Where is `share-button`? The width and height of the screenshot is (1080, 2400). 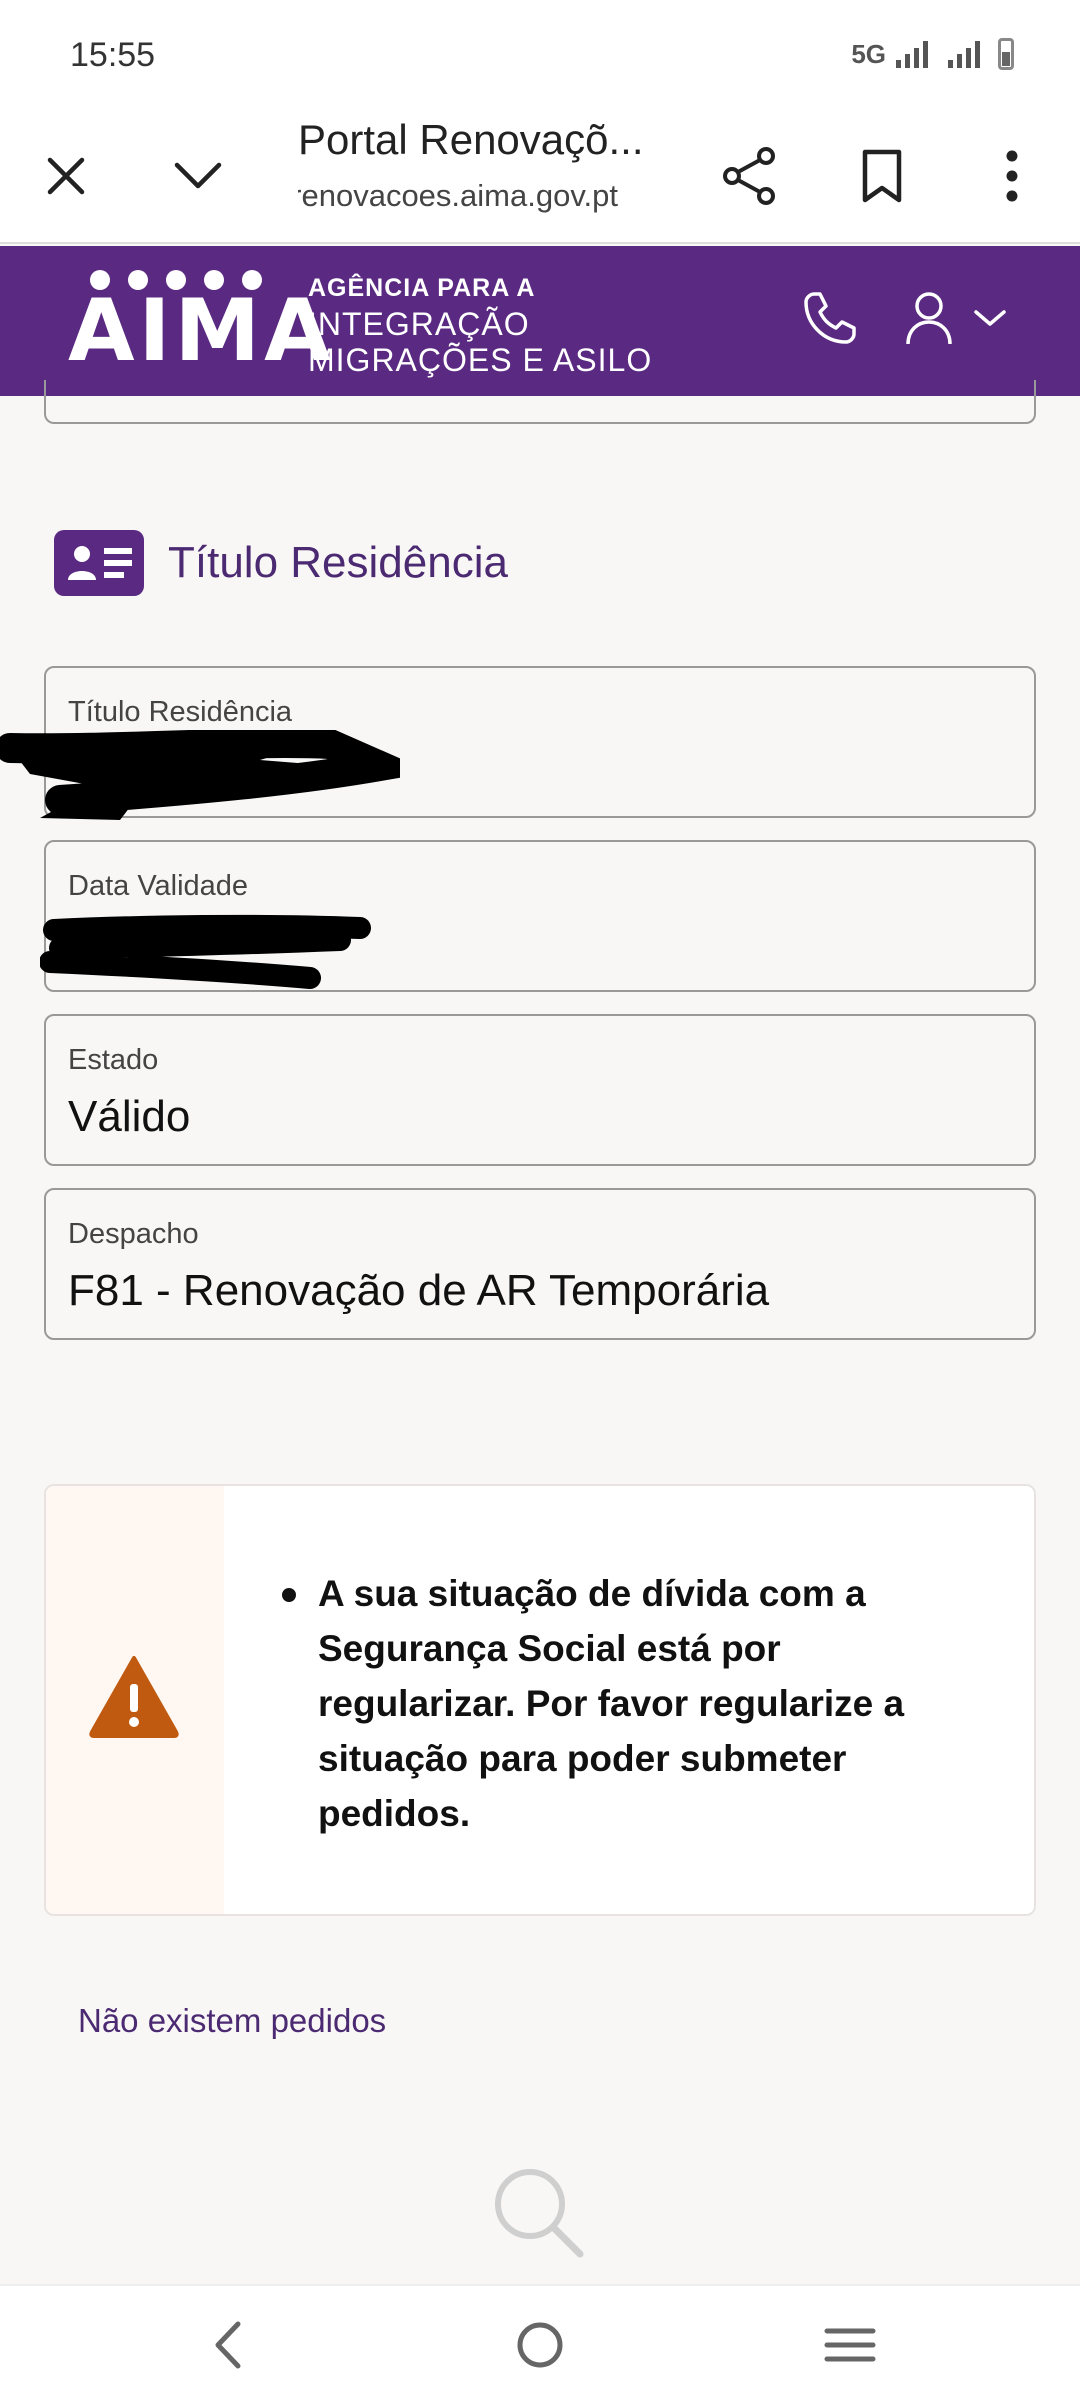
share-button is located at coordinates (750, 176).